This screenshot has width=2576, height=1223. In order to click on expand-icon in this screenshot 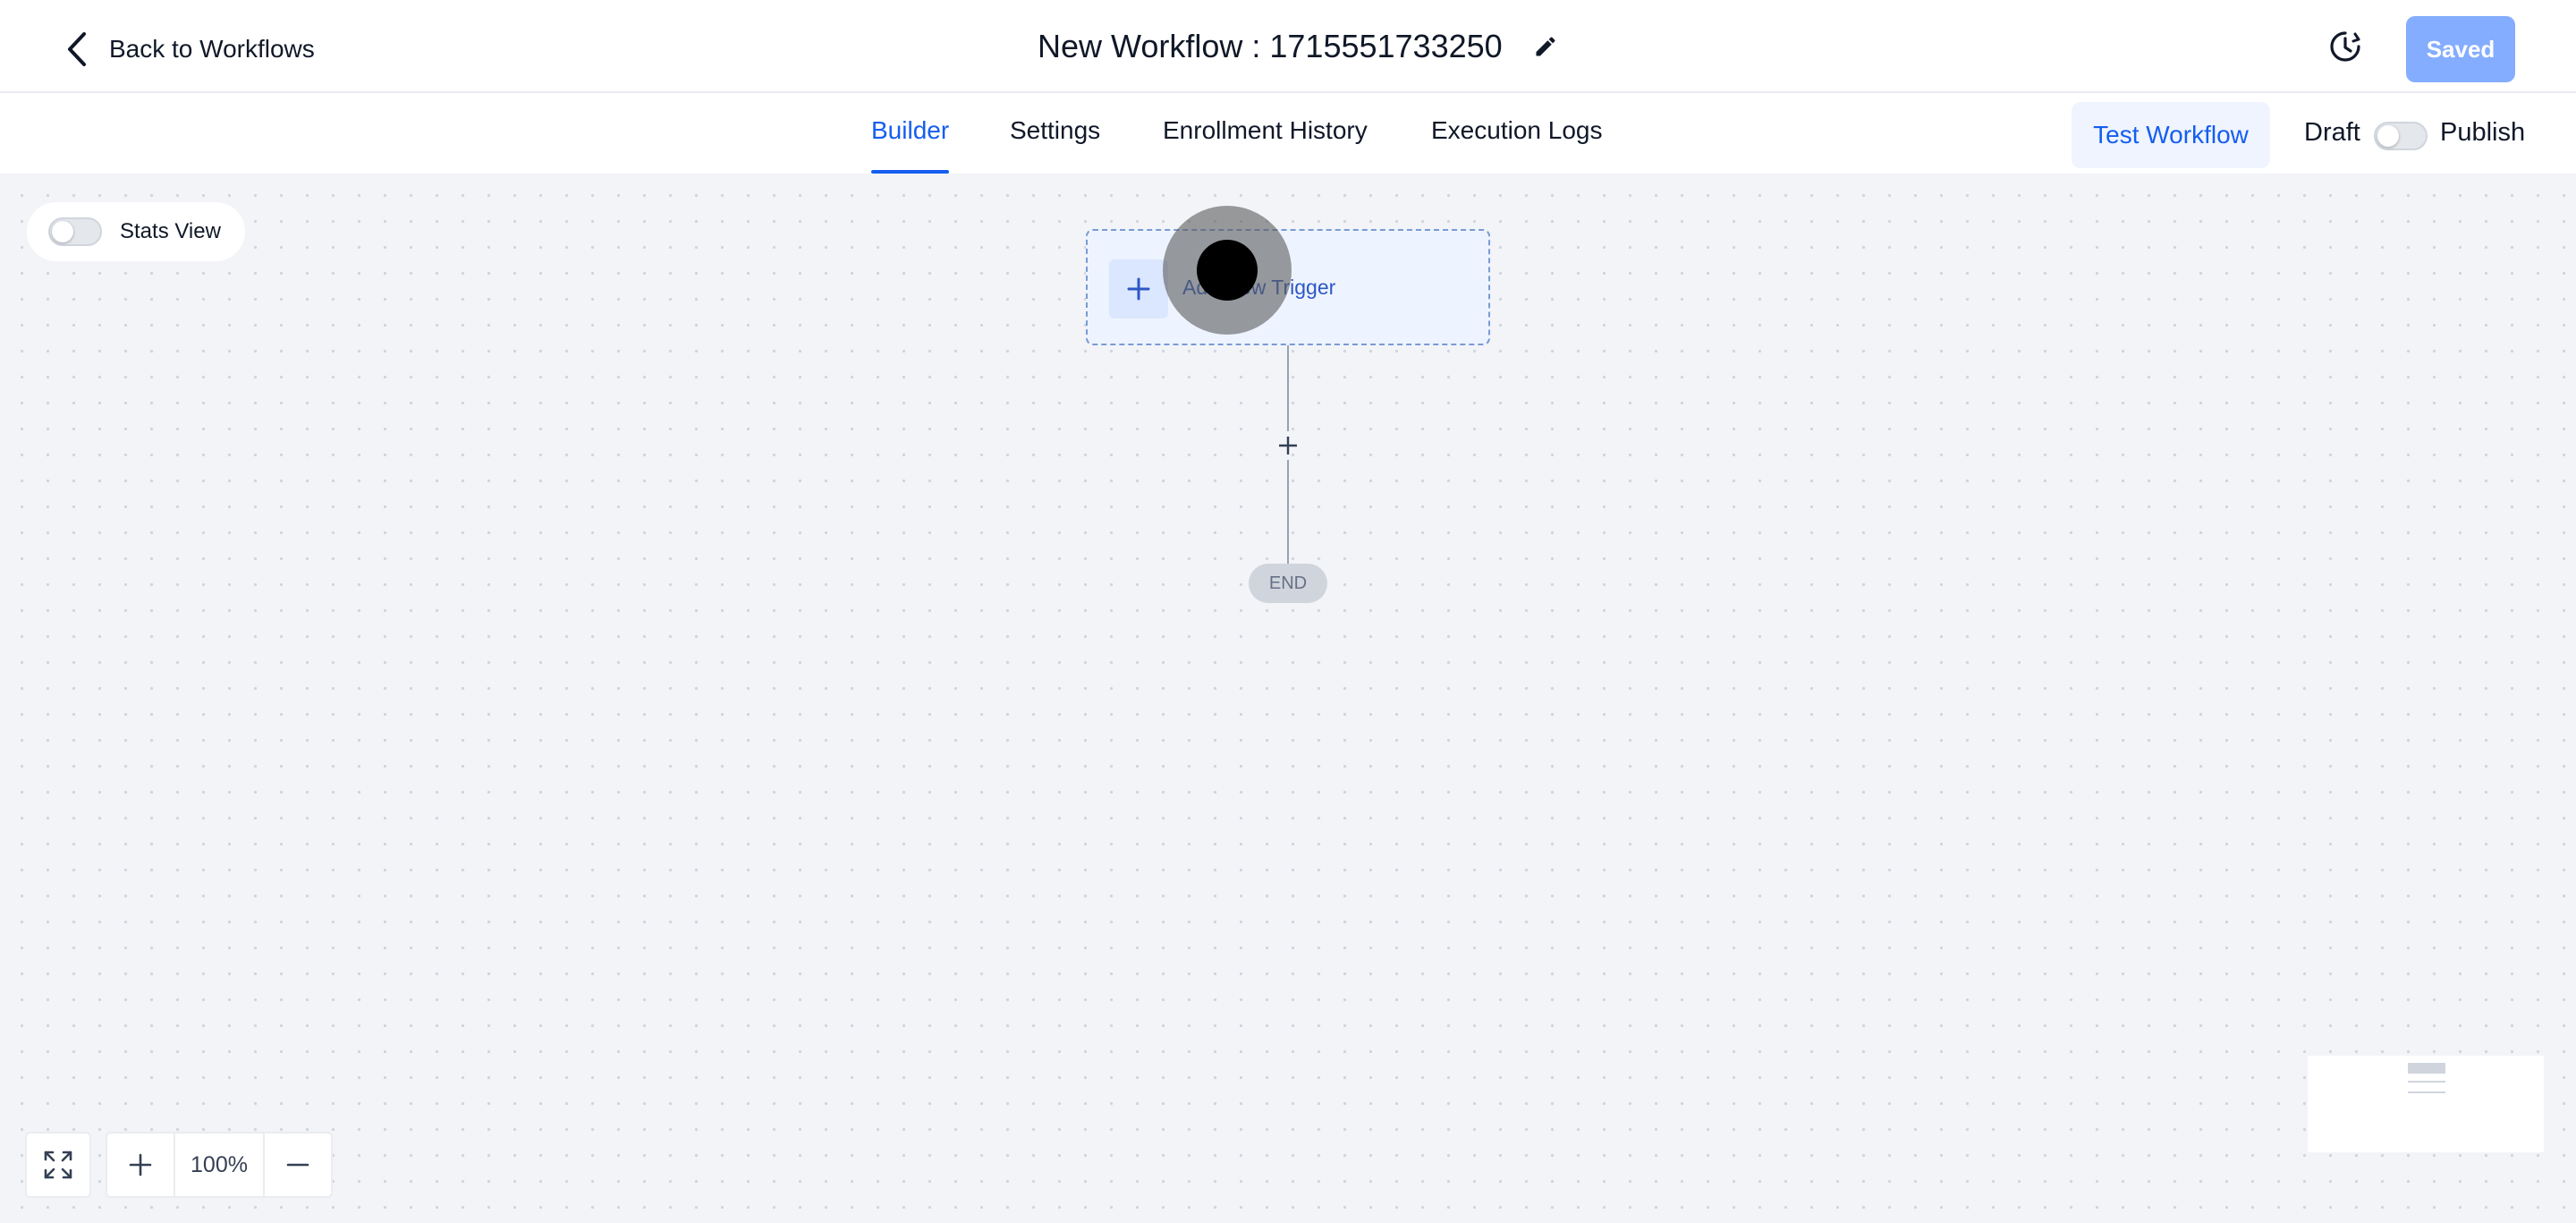, I will do `click(58, 1165)`.